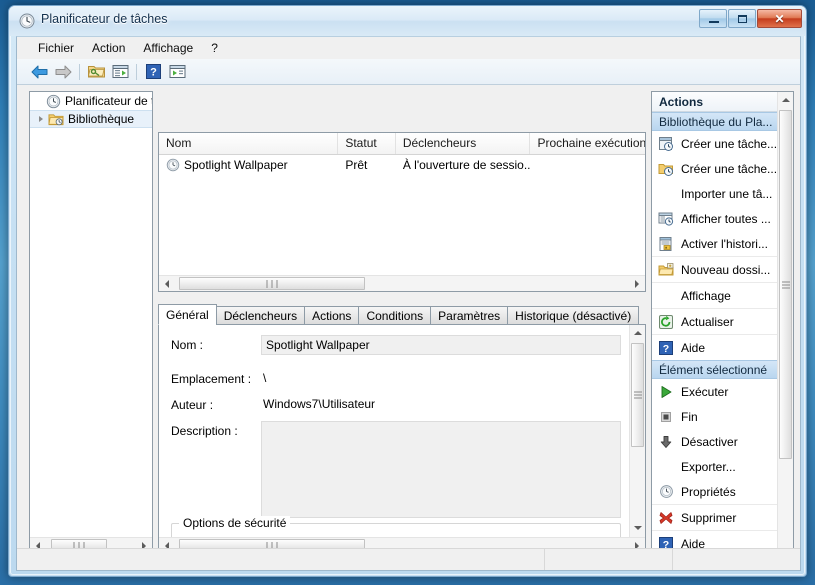 Image resolution: width=815 pixels, height=585 pixels. I want to click on scroll-left-button, so click(167, 284).